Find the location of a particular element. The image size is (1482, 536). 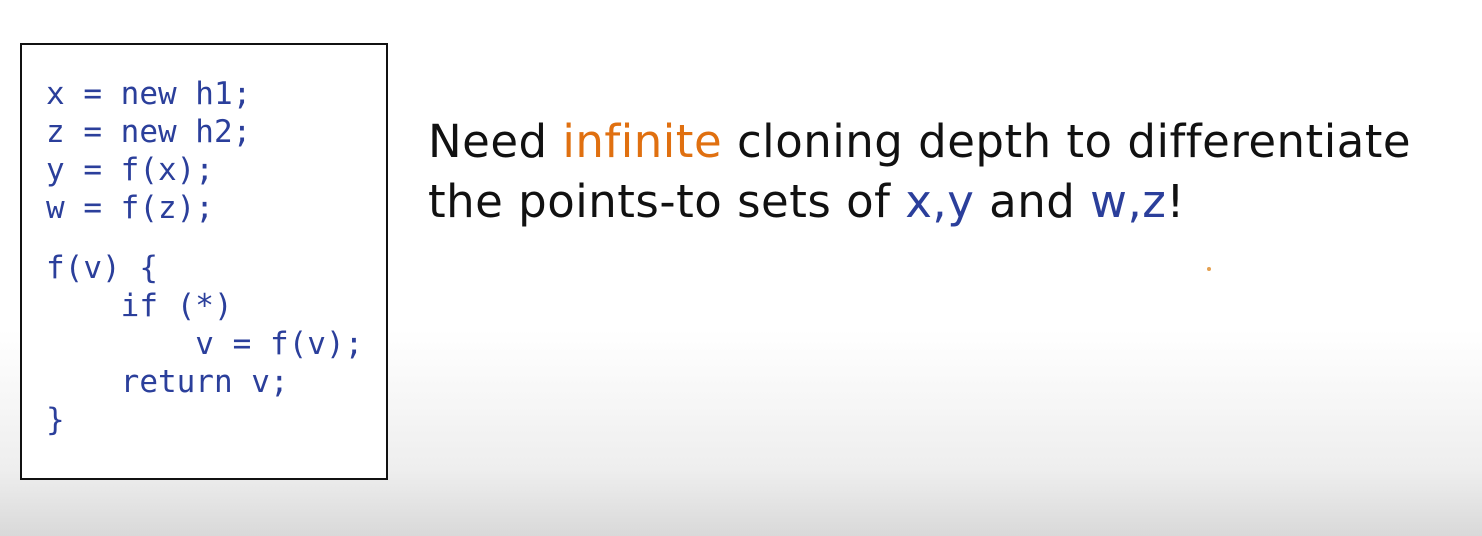

code-line-10: } is located at coordinates (55, 420).